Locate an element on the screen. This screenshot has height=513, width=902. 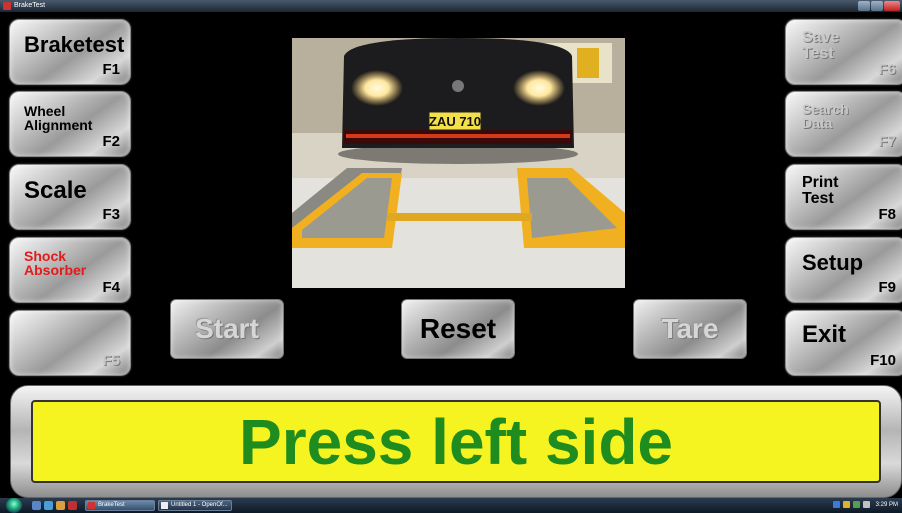
search-data-label-line1: Search is located at coordinates (825, 109).